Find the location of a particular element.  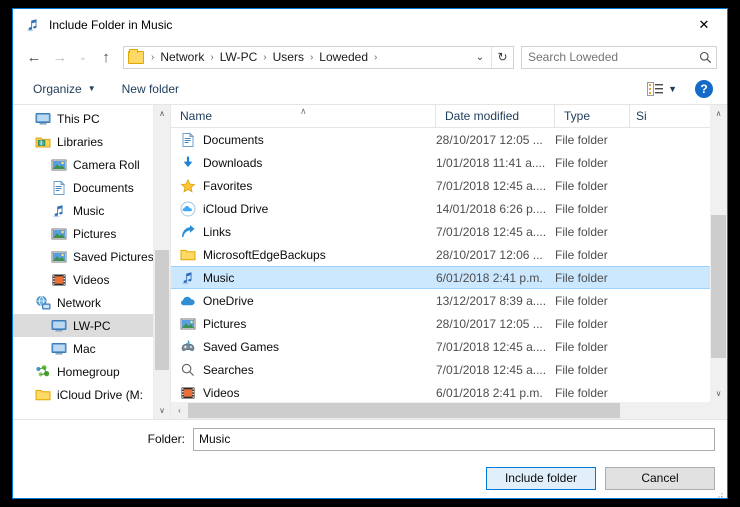

sidebar-item-this-pc: This PC is located at coordinates (91, 118).